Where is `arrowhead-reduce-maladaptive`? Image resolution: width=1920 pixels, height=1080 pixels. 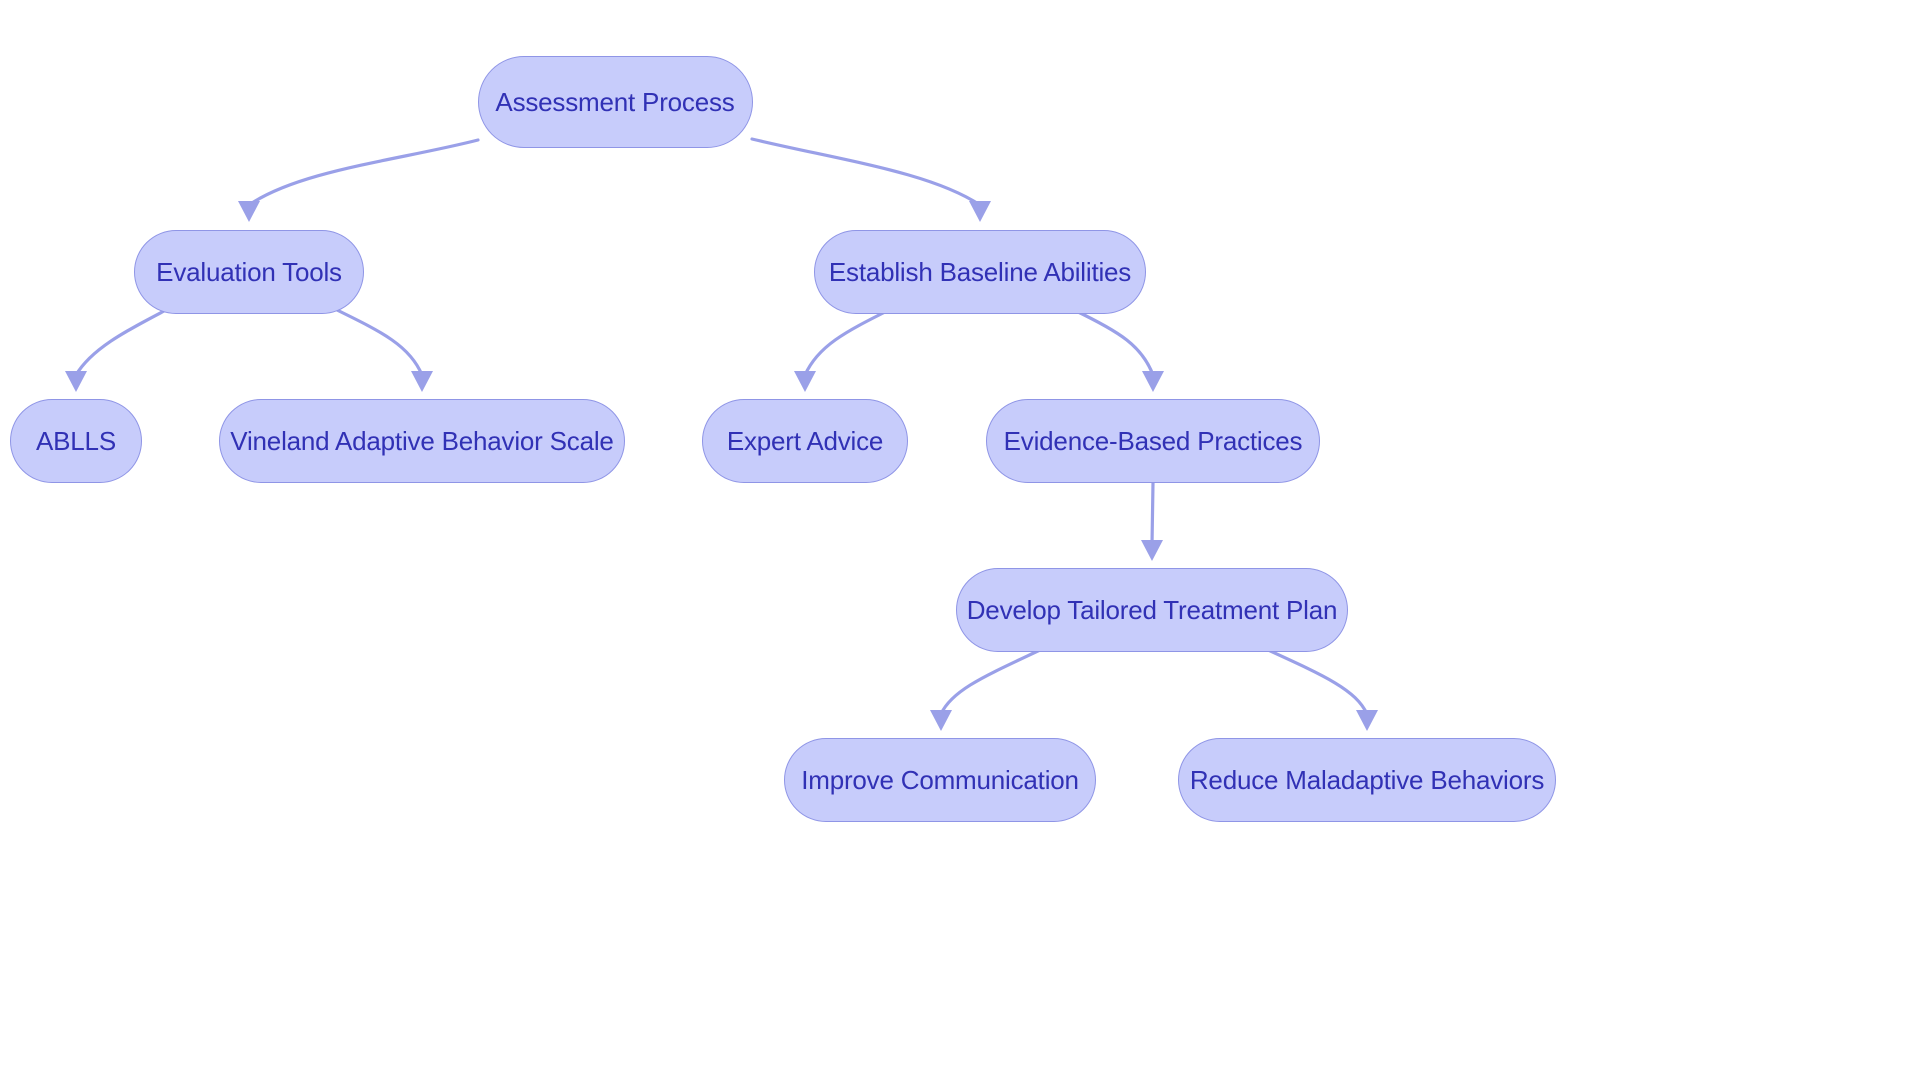 arrowhead-reduce-maladaptive is located at coordinates (1367, 720).